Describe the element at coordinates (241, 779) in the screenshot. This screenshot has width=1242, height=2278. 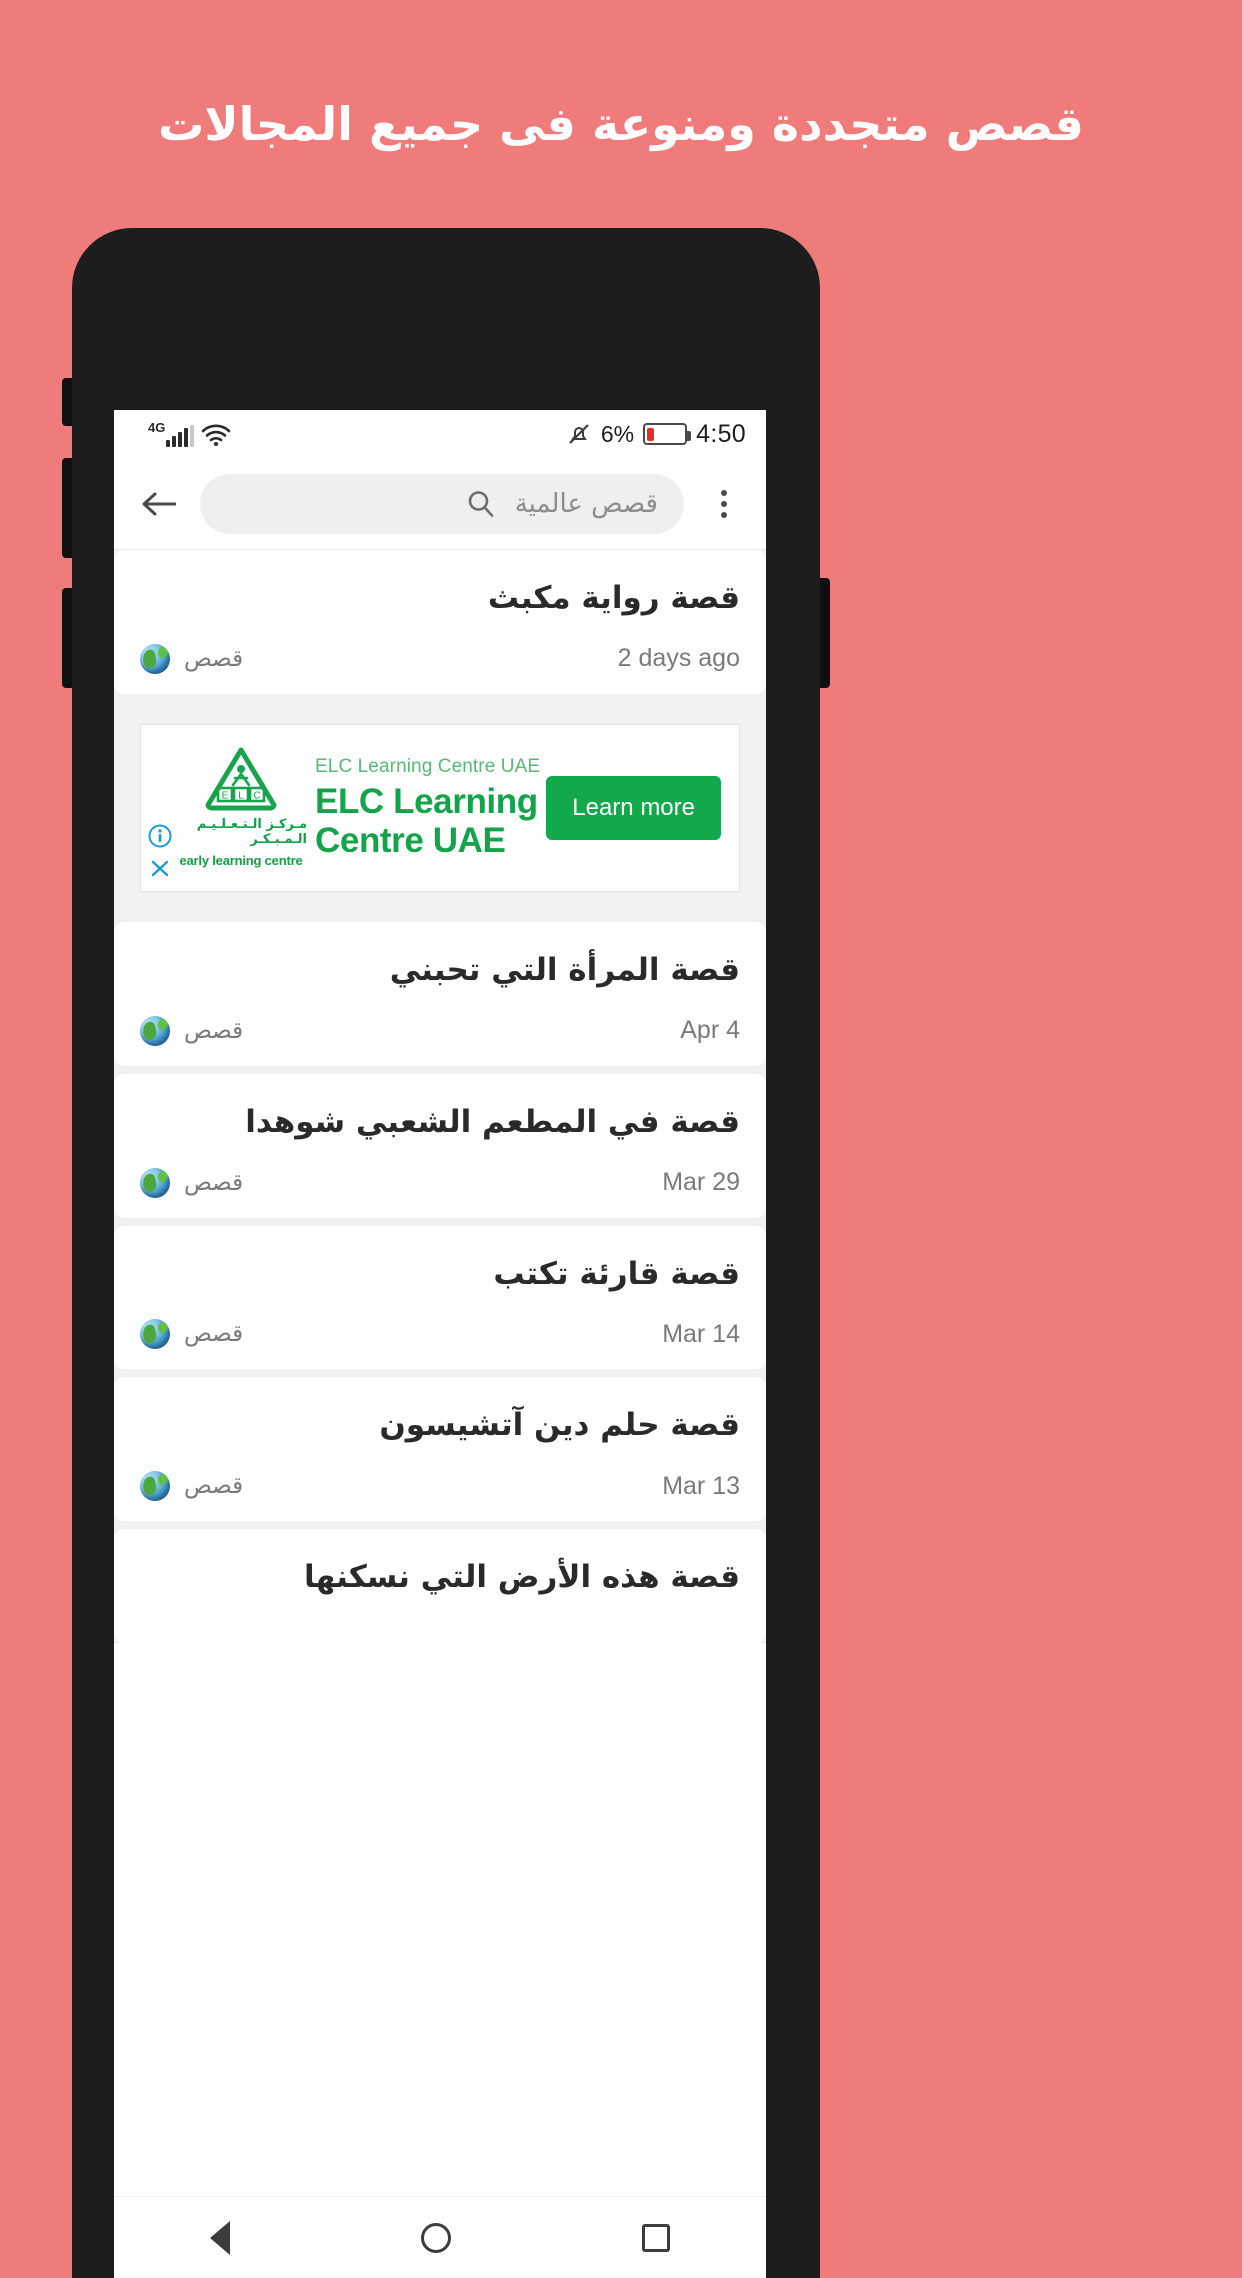
I see `elc-triangle-logo-icon: E L C` at that location.